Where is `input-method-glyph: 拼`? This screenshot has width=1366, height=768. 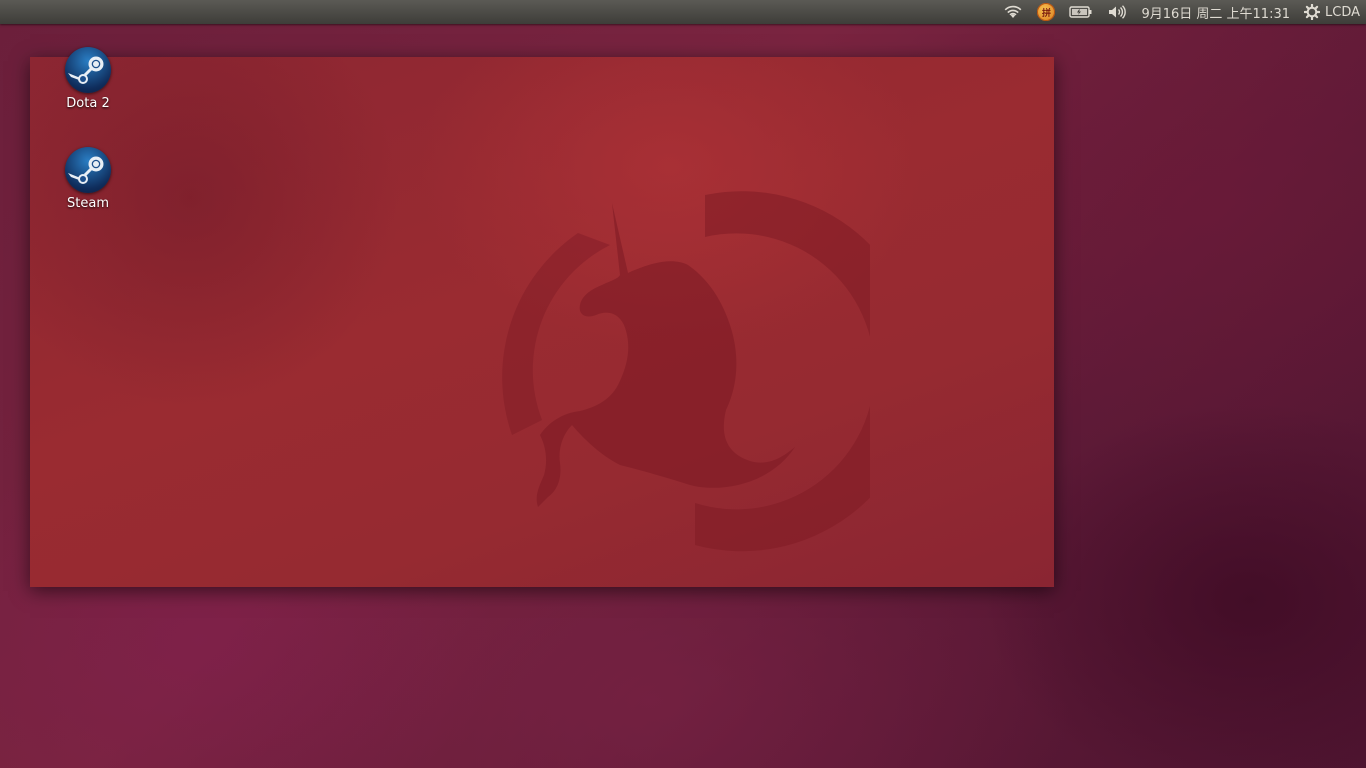 input-method-glyph: 拼 is located at coordinates (1046, 13).